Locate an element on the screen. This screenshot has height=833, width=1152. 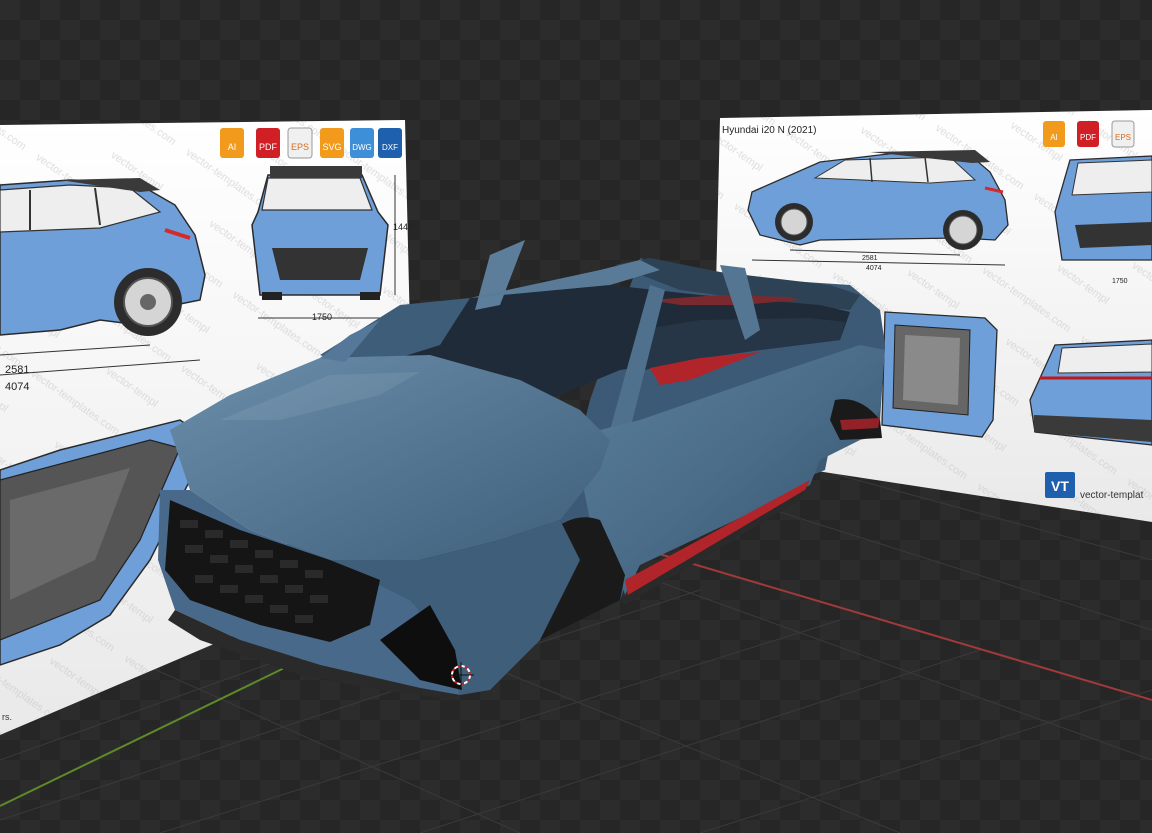
badge-dwg: DWG is located at coordinates (362, 143).